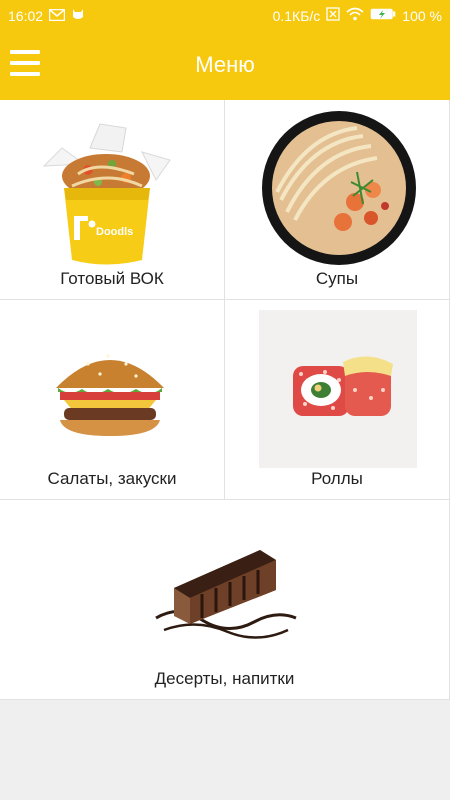 The height and width of the screenshot is (800, 450). I want to click on status-bar: 16:02 0.1КБ/с 100 %, so click(225, 15).